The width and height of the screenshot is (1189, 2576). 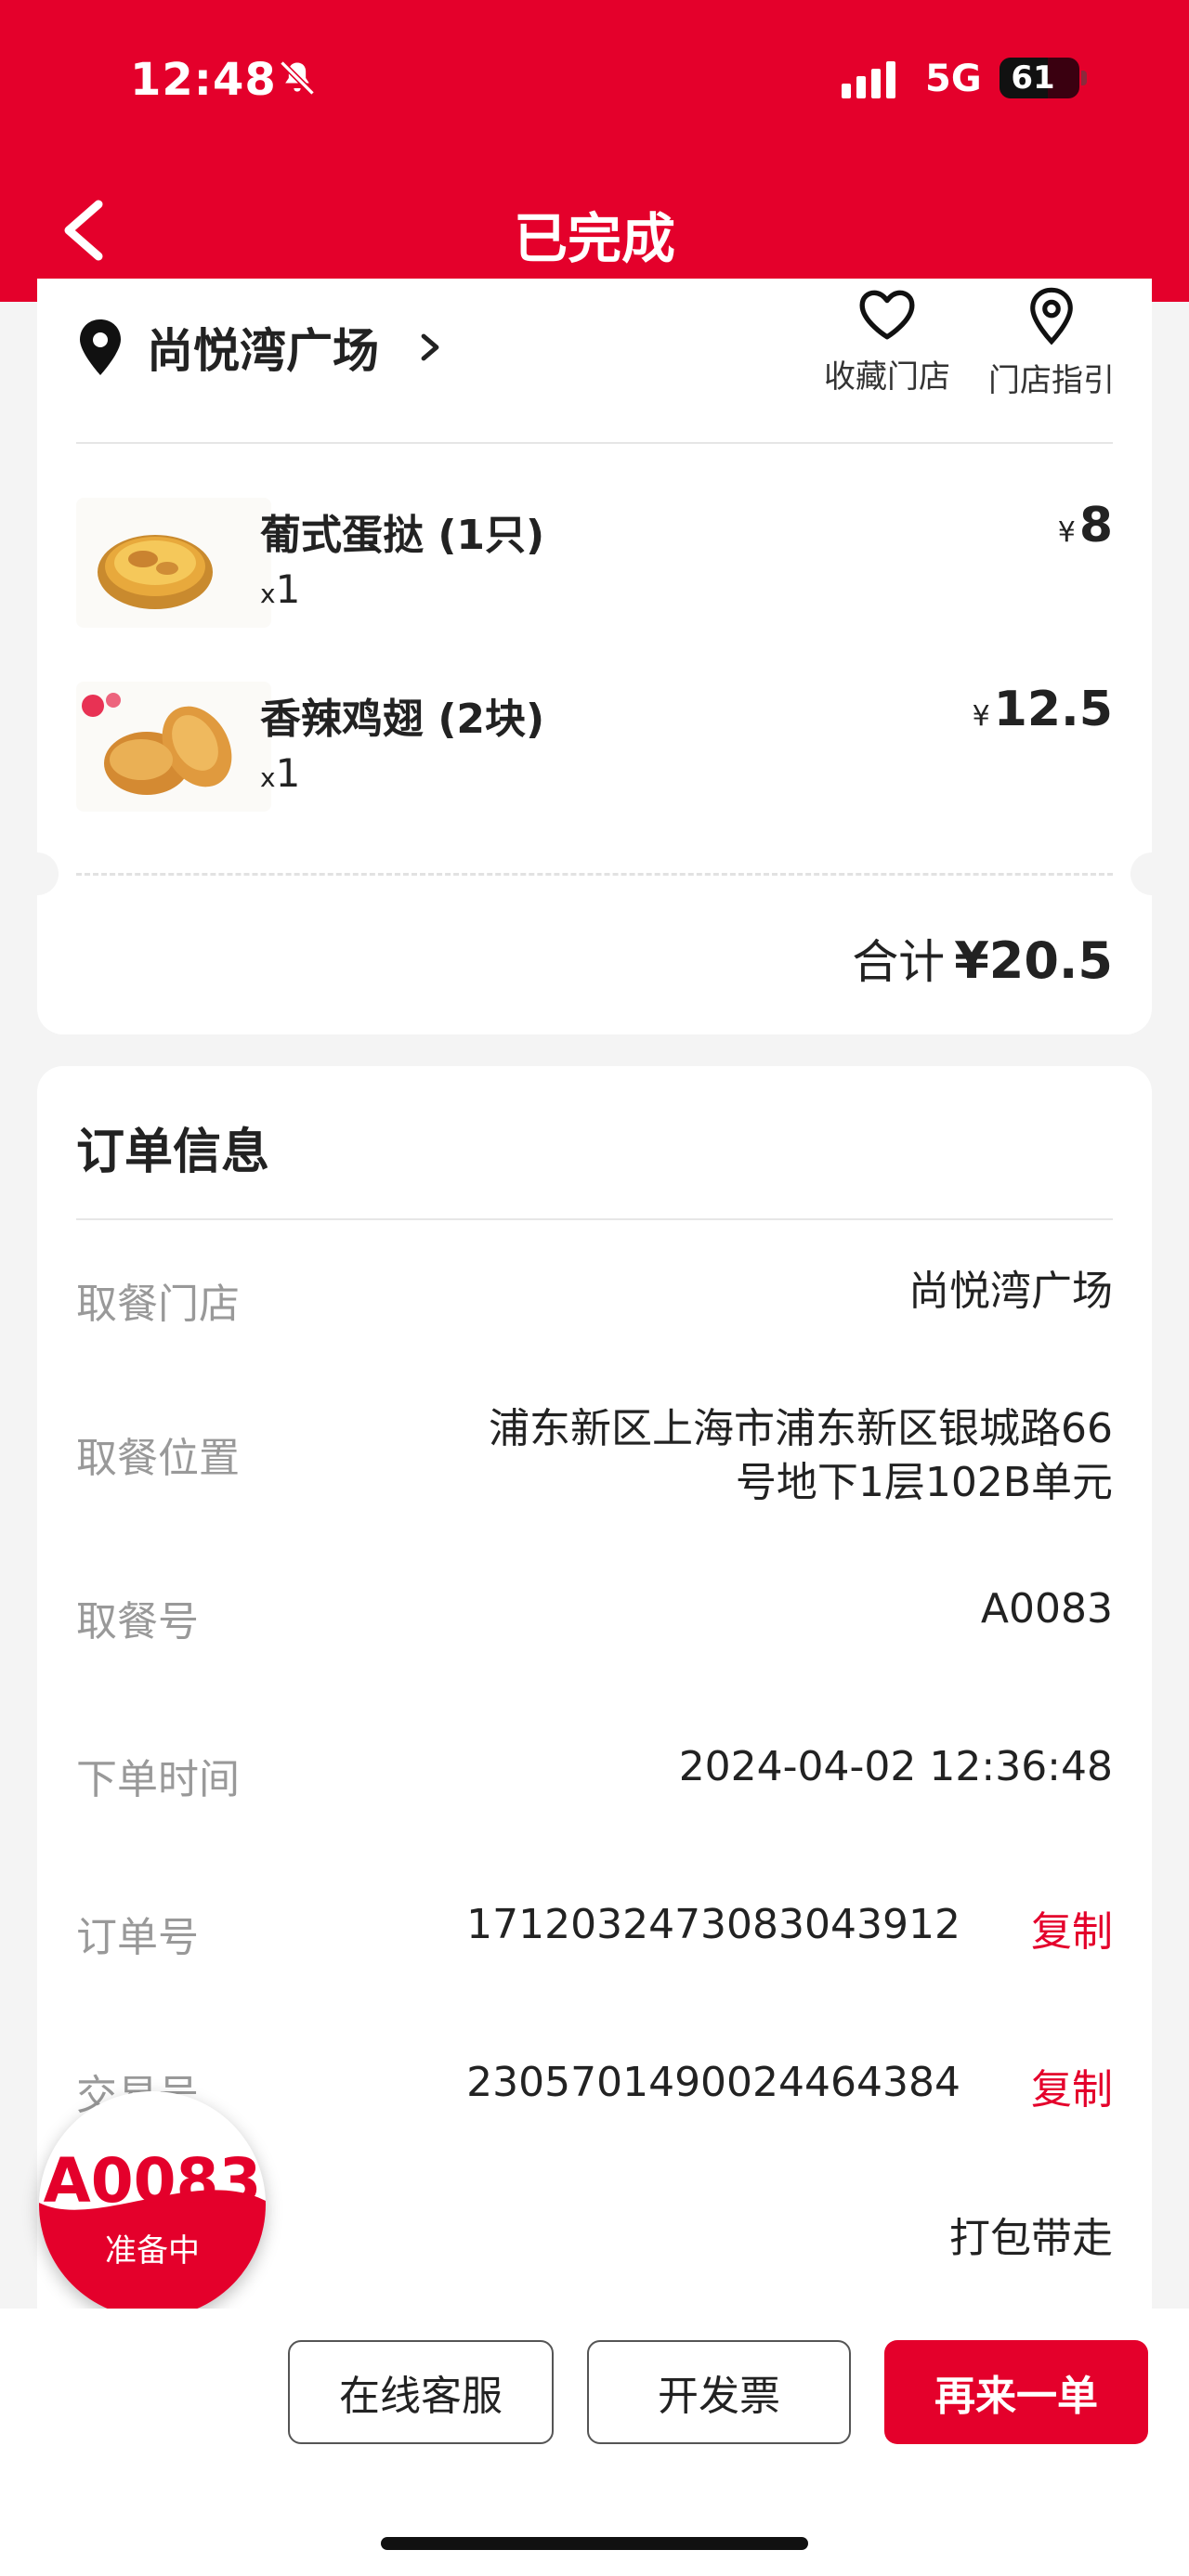 I want to click on copy-order-number-button: 复制, so click(x=1072, y=1928).